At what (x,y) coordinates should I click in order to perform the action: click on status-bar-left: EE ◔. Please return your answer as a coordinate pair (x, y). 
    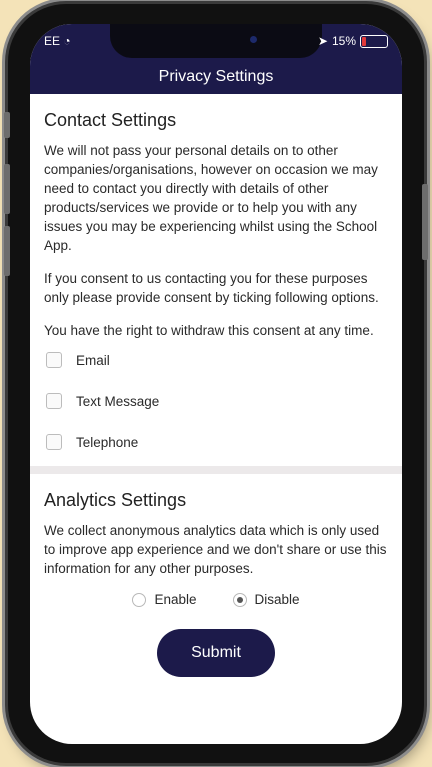
    Looking at the image, I should click on (57, 41).